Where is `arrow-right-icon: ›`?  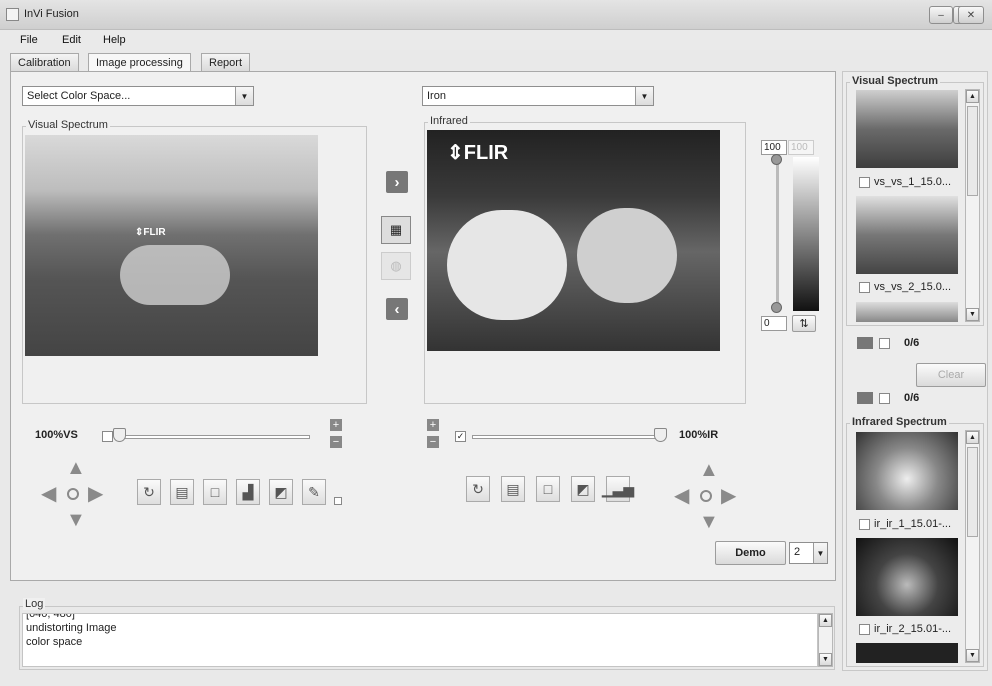
arrow-right-icon: › is located at coordinates (397, 182).